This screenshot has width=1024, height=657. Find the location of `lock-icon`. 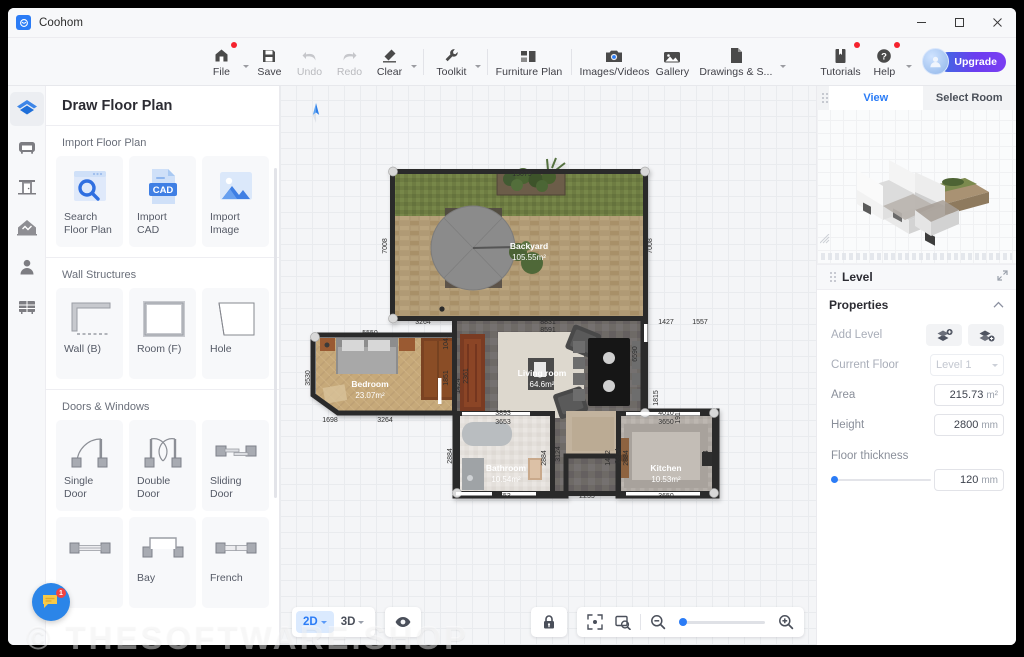

lock-icon is located at coordinates (549, 622).